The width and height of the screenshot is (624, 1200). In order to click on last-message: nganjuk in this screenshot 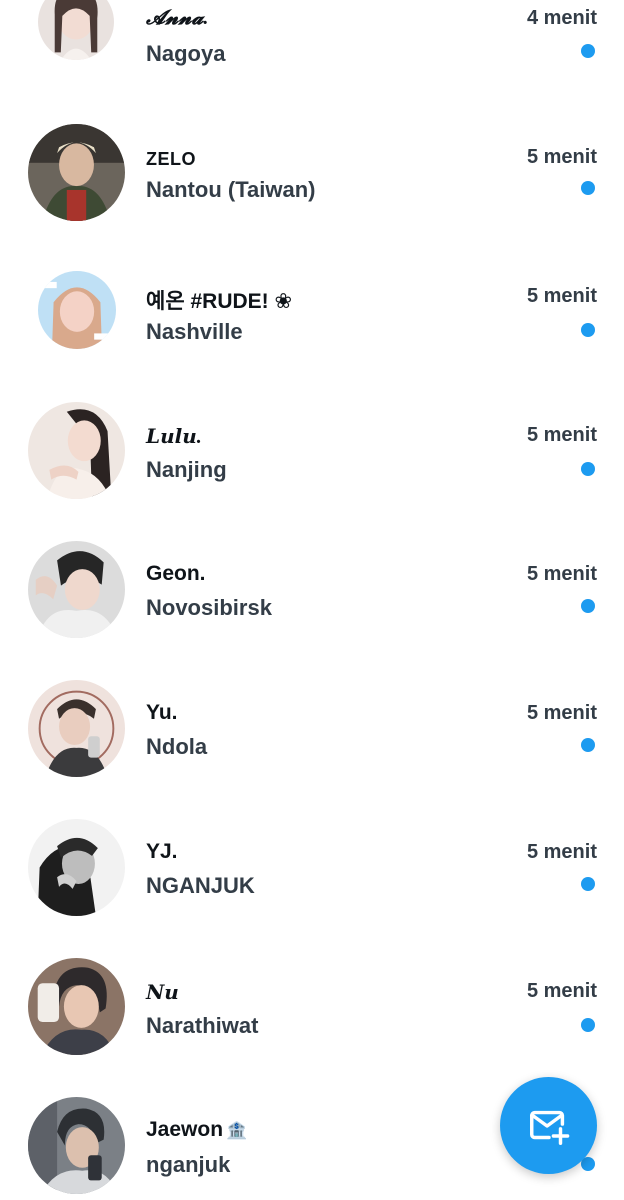, I will do `click(188, 1164)`.